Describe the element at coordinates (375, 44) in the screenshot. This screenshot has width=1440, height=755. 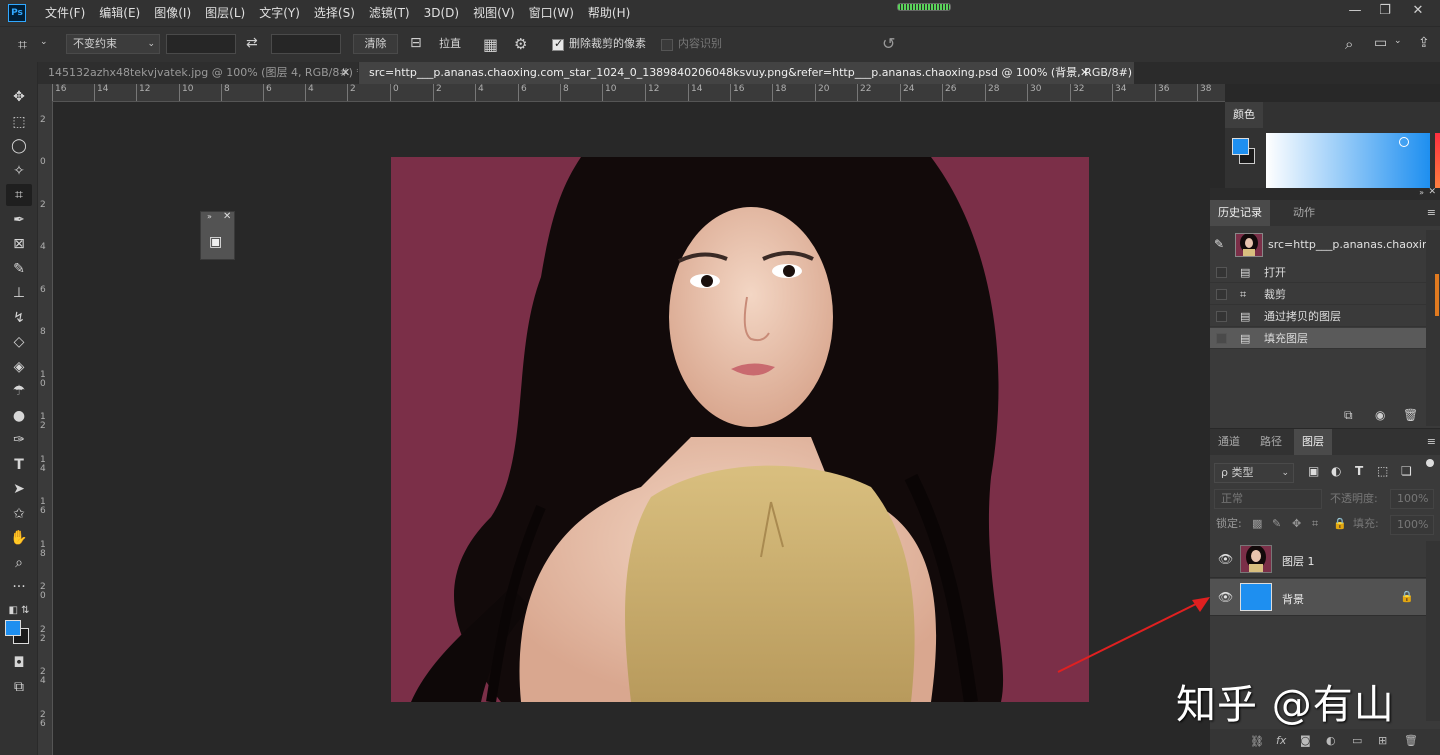
I see `clear-button: 清除` at that location.